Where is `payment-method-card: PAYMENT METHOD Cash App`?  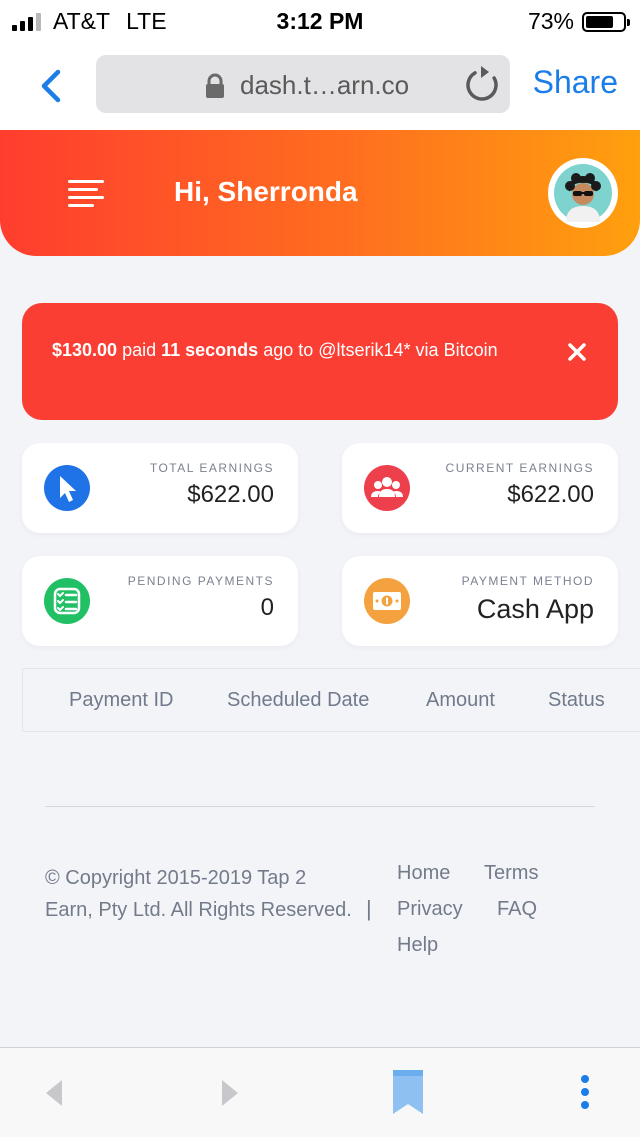 payment-method-card: PAYMENT METHOD Cash App is located at coordinates (480, 601).